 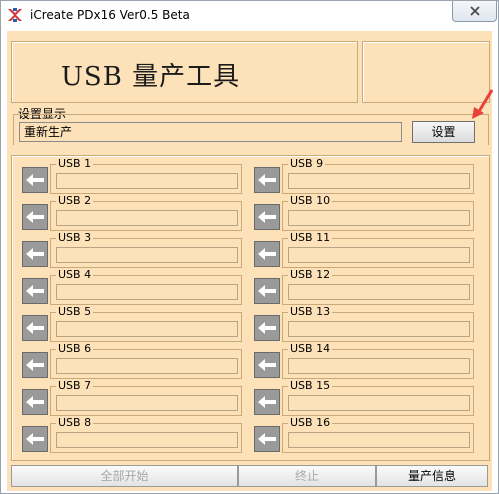 What do you see at coordinates (110, 15) in the screenshot?
I see `window-title: iCreate PDx16 Ver0.5 Beta` at bounding box center [110, 15].